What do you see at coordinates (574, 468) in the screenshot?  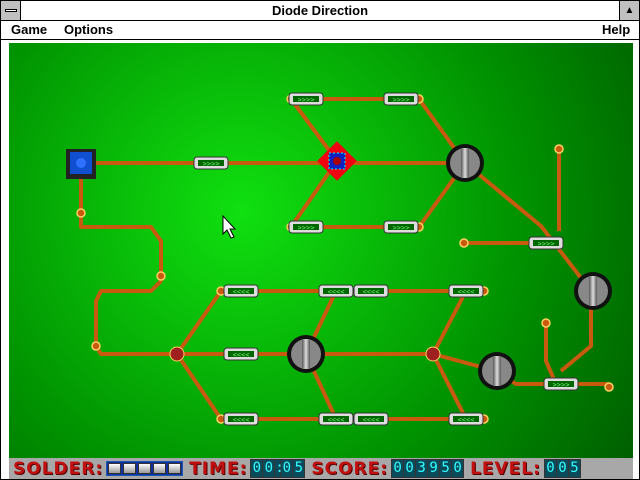 I see `level-digit: 5` at bounding box center [574, 468].